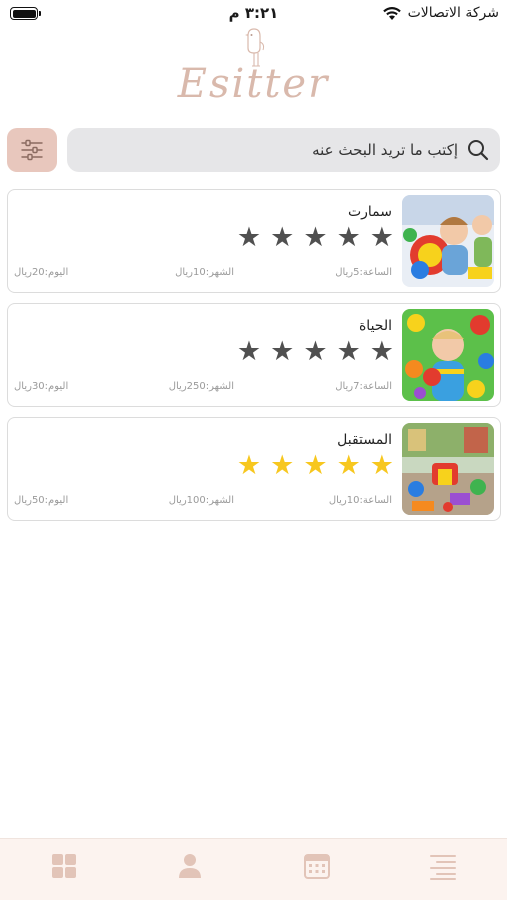  I want to click on tab-menu, so click(443, 866).